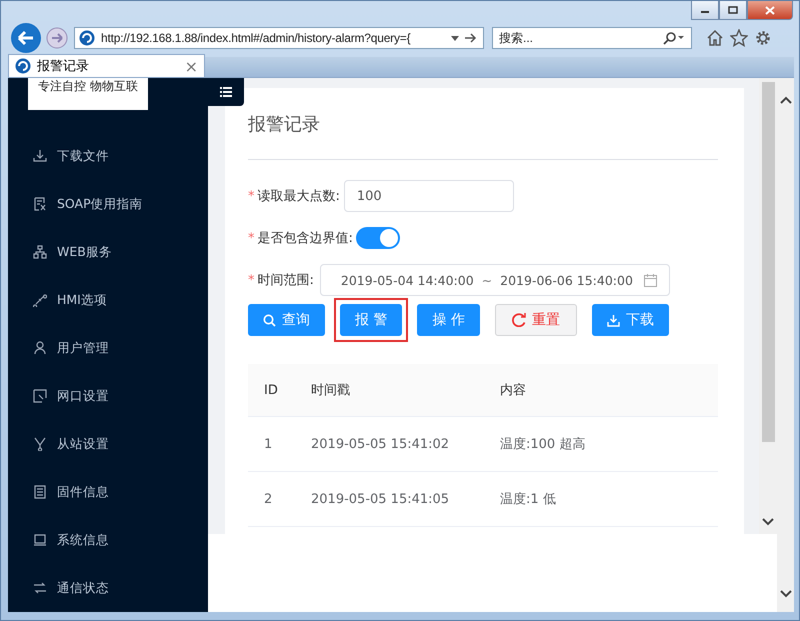 This screenshot has width=800, height=621. What do you see at coordinates (108, 396) in the screenshot?
I see `sidebar-item: 网口设置` at bounding box center [108, 396].